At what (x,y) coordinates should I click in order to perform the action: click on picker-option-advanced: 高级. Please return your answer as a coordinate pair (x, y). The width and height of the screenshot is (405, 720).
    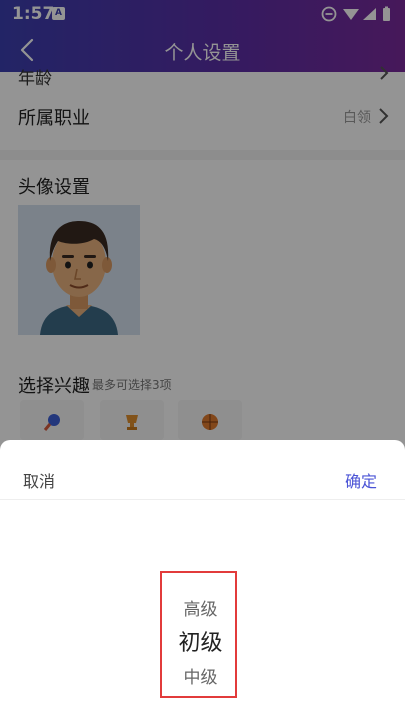
    Looking at the image, I should click on (200, 607).